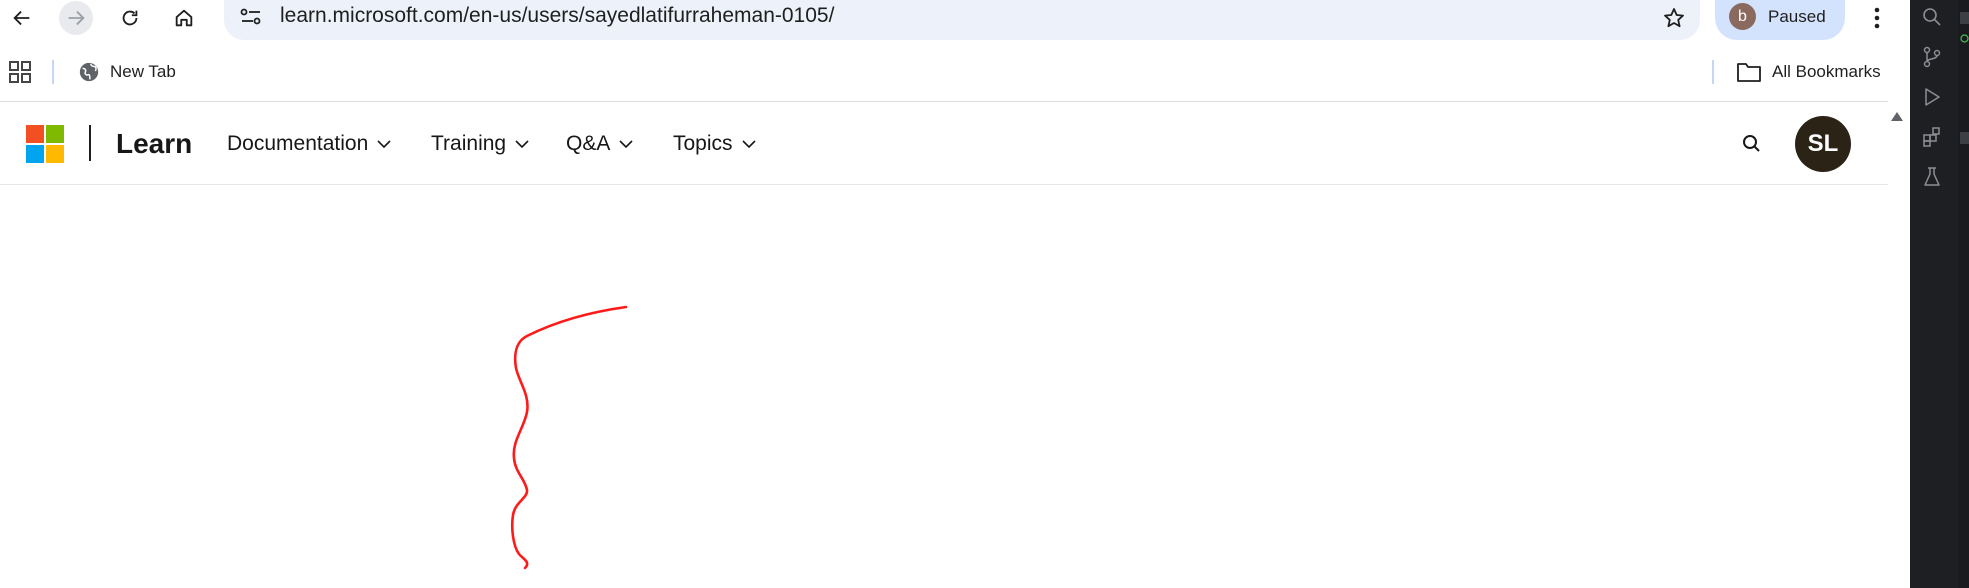 The image size is (1969, 588). I want to click on tune-icon, so click(250, 16).